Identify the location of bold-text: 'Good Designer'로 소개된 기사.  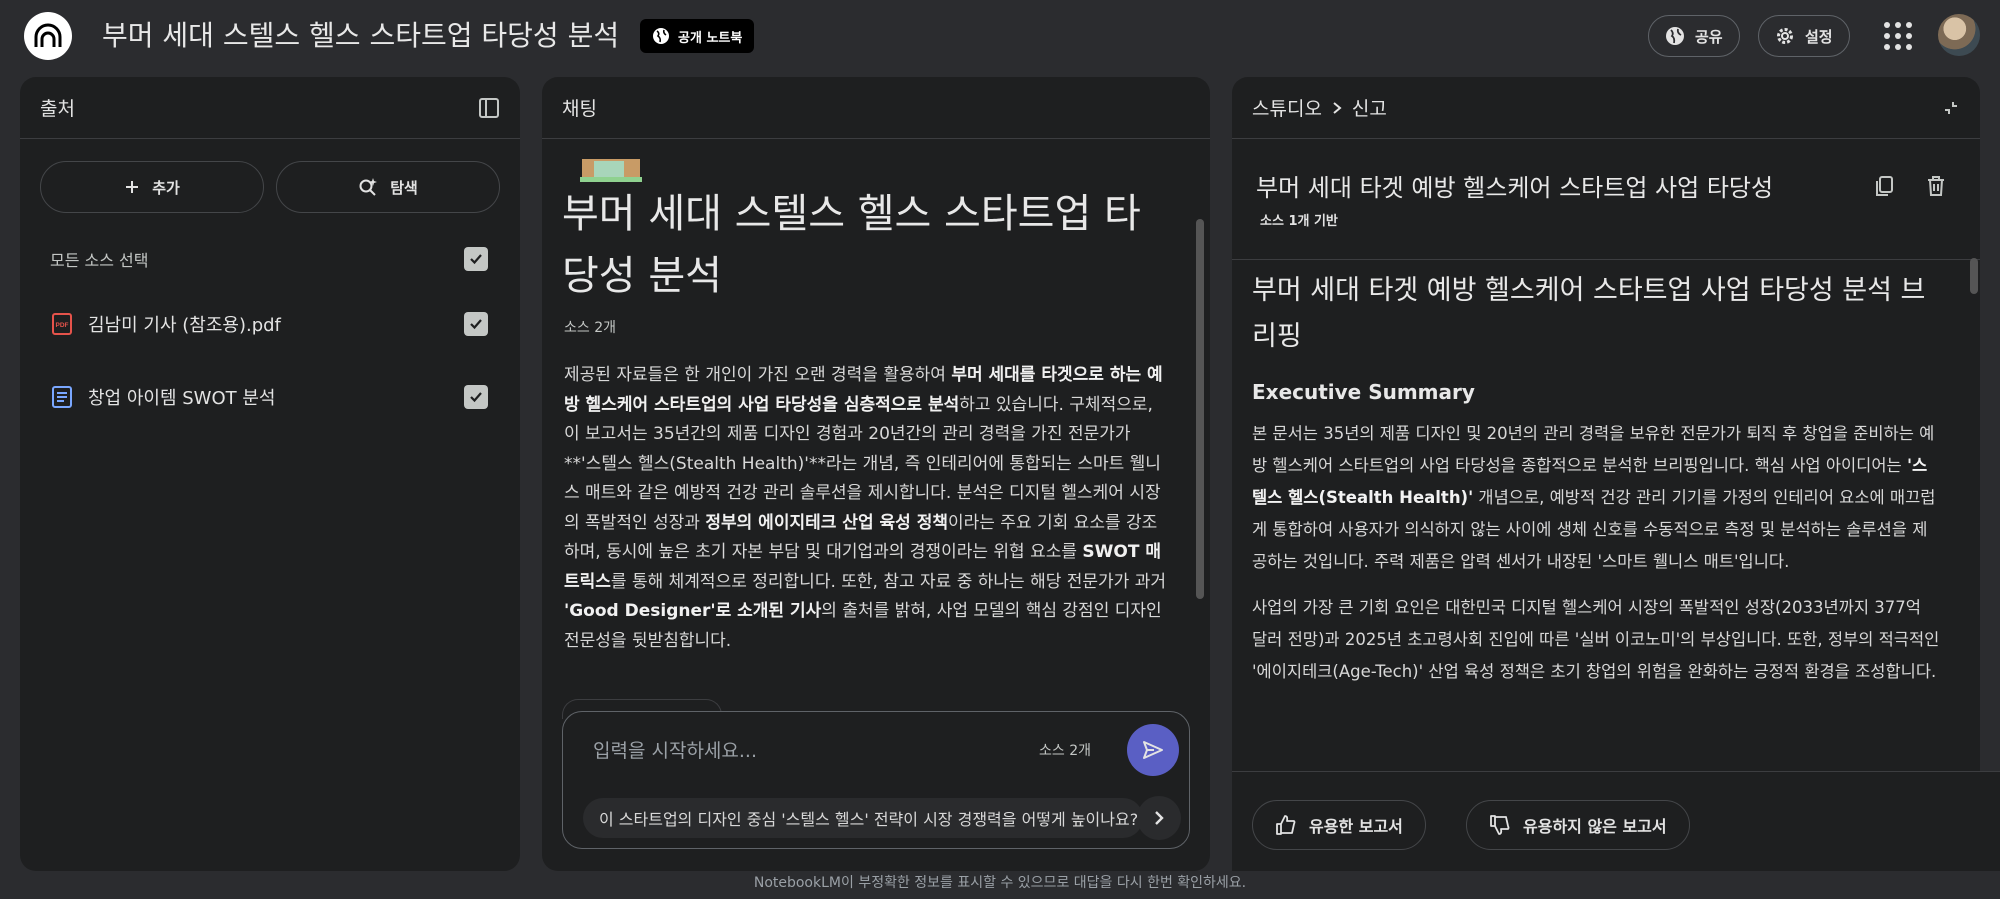
(693, 611).